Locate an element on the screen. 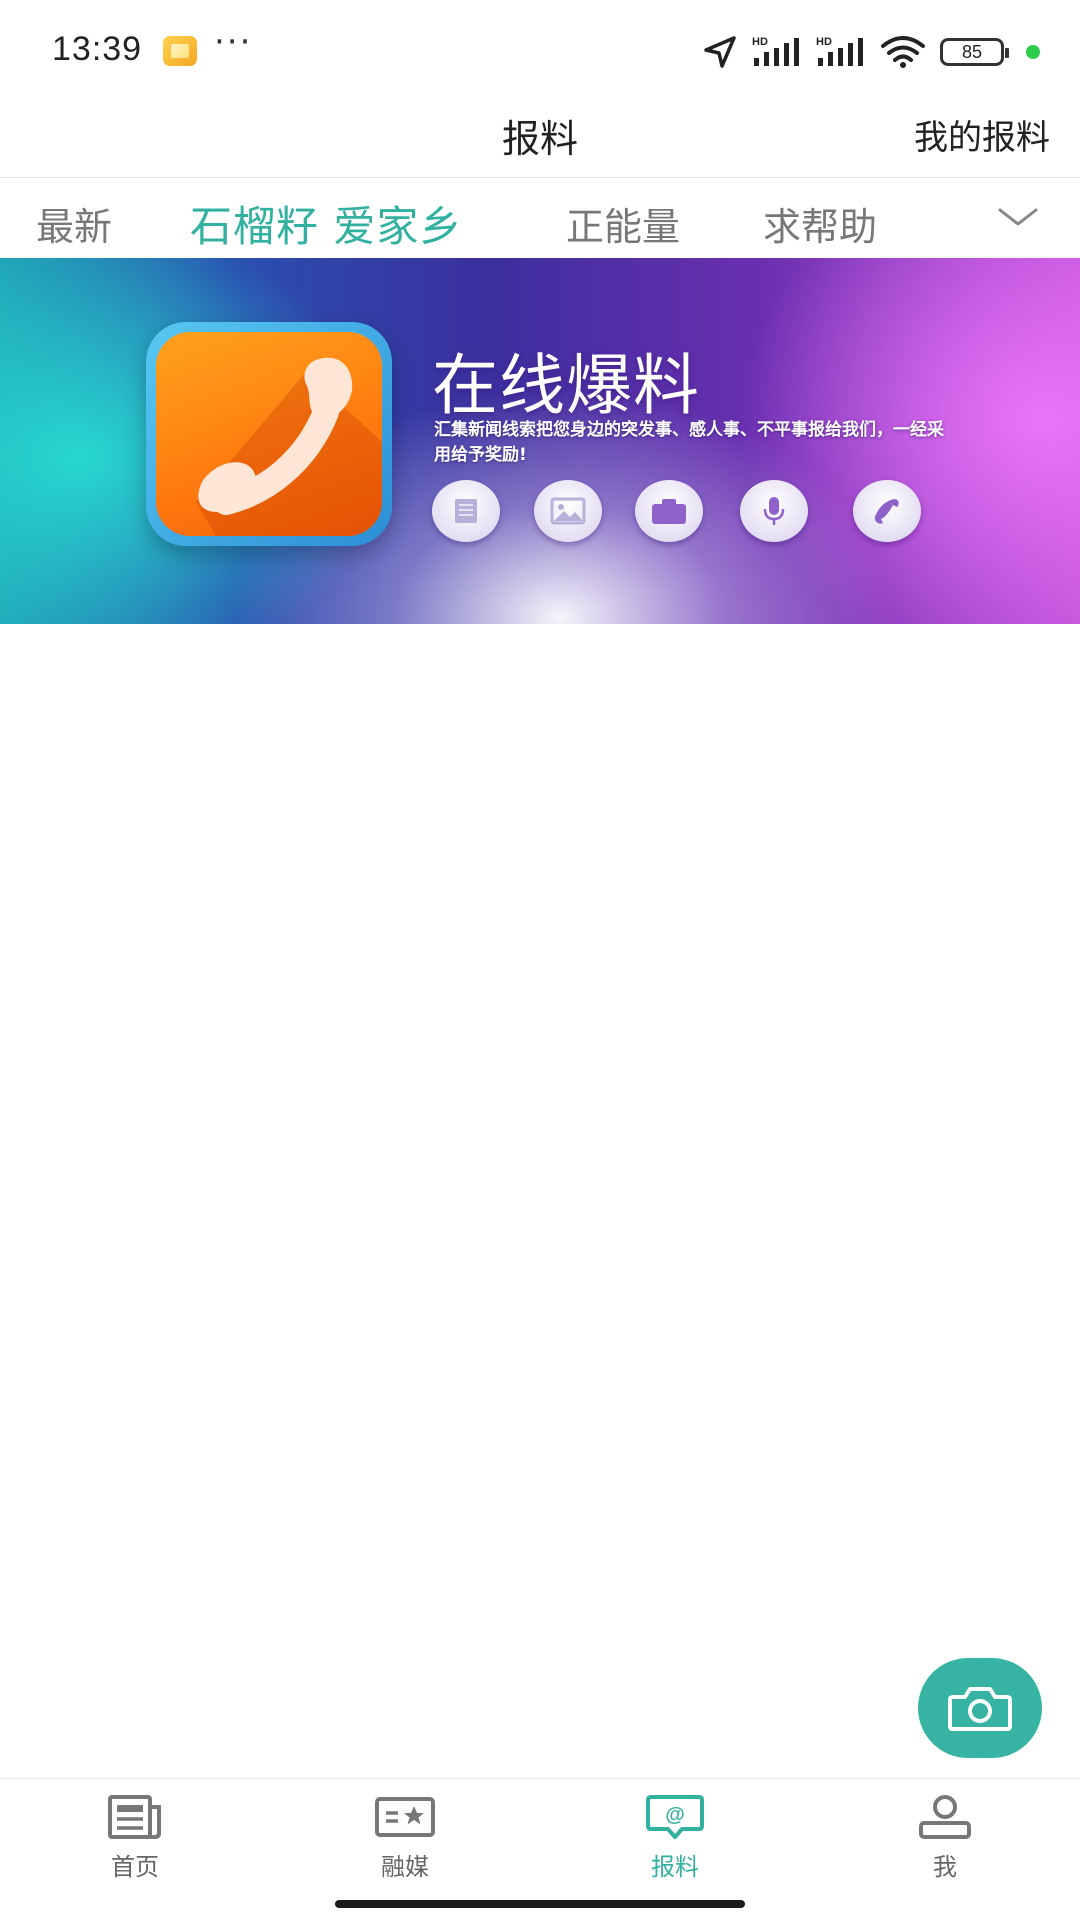  bottom-navigation: 首页 融媒 @ 报料 我 is located at coordinates (540, 1849).